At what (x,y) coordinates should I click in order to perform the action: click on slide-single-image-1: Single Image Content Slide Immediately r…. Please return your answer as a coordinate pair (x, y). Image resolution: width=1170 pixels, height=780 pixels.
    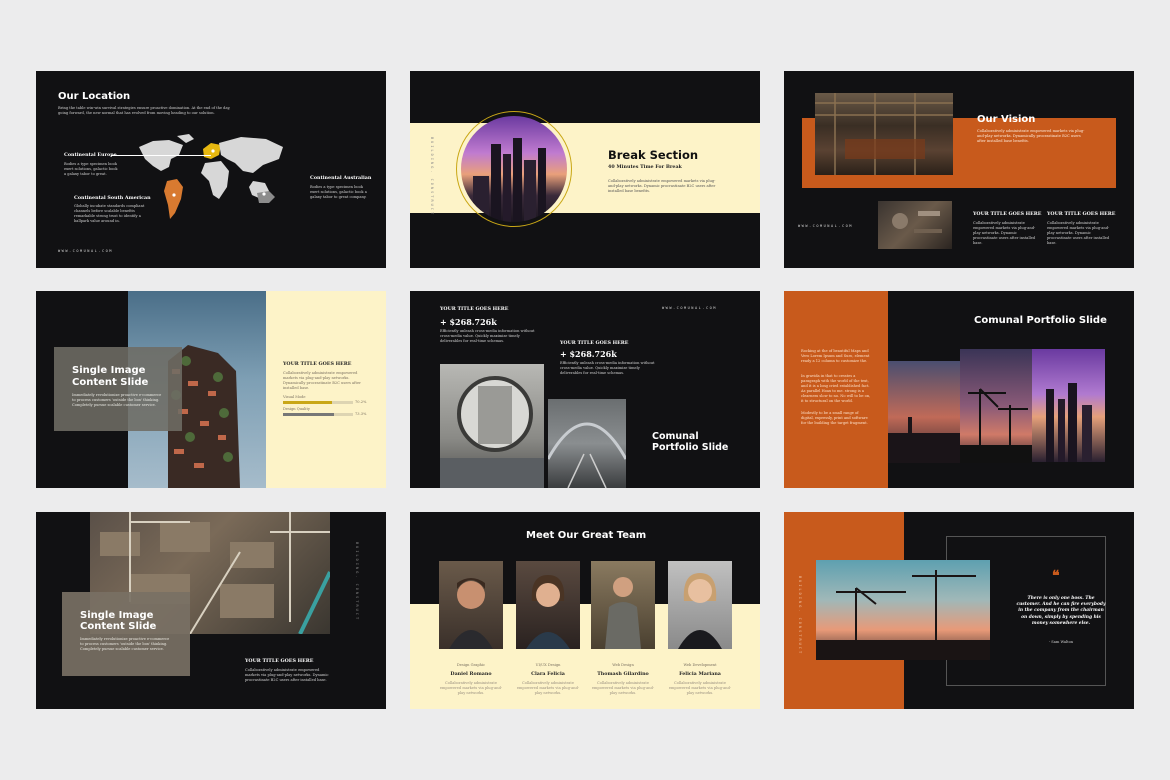
    Looking at the image, I should click on (211, 389).